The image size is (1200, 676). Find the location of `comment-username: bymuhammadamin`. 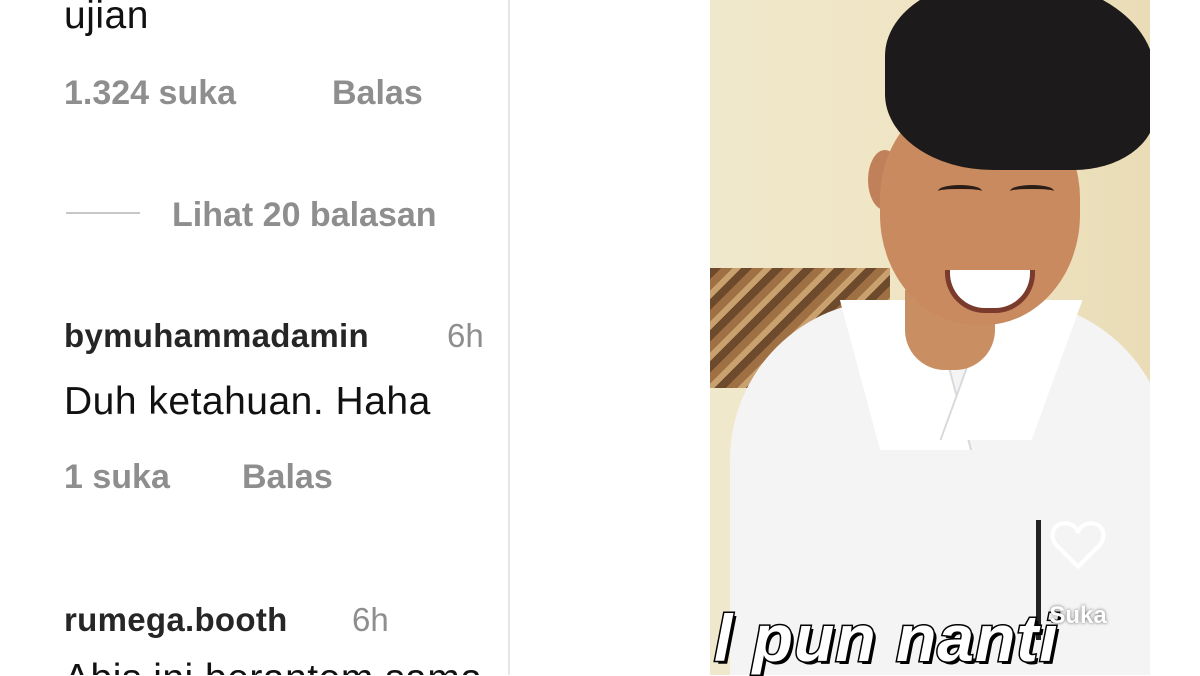

comment-username: bymuhammadamin is located at coordinates (216, 336).